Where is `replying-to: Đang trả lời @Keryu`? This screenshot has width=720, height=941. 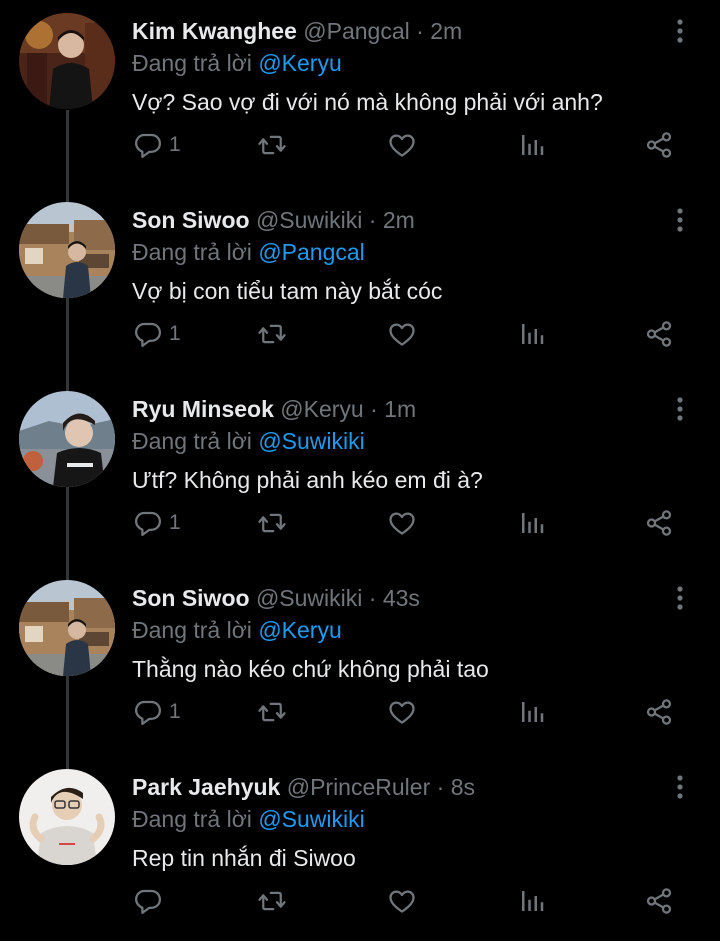
replying-to: Đang trả lời @Keryu is located at coordinates (237, 63).